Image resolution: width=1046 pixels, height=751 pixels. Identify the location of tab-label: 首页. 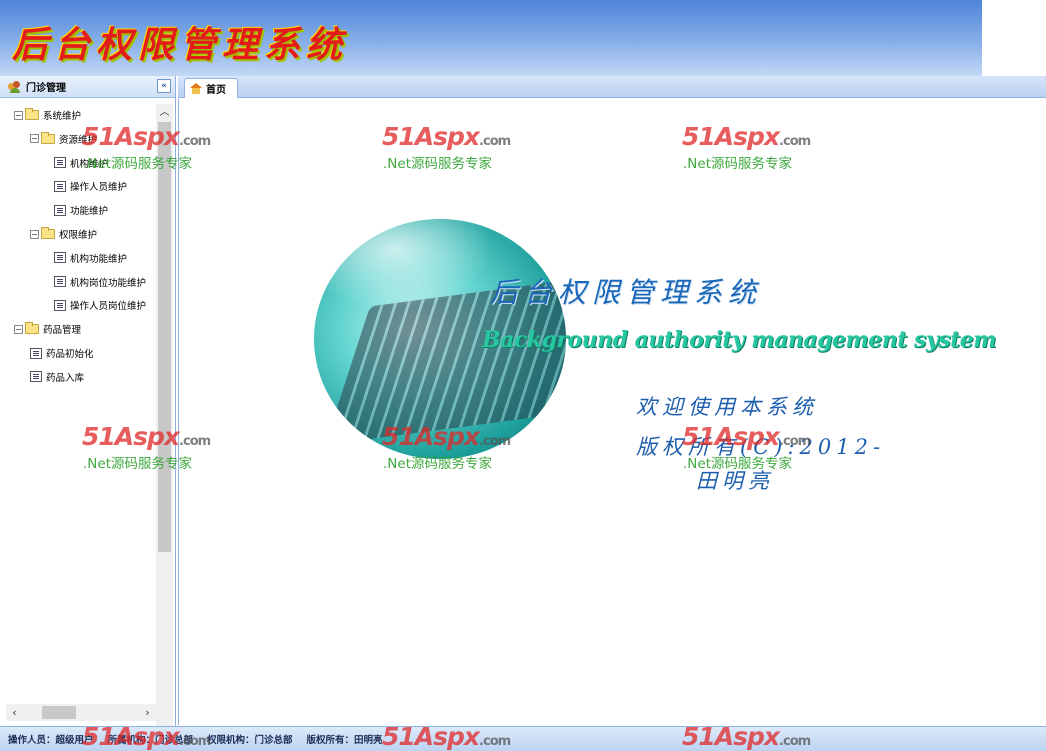
(216, 90).